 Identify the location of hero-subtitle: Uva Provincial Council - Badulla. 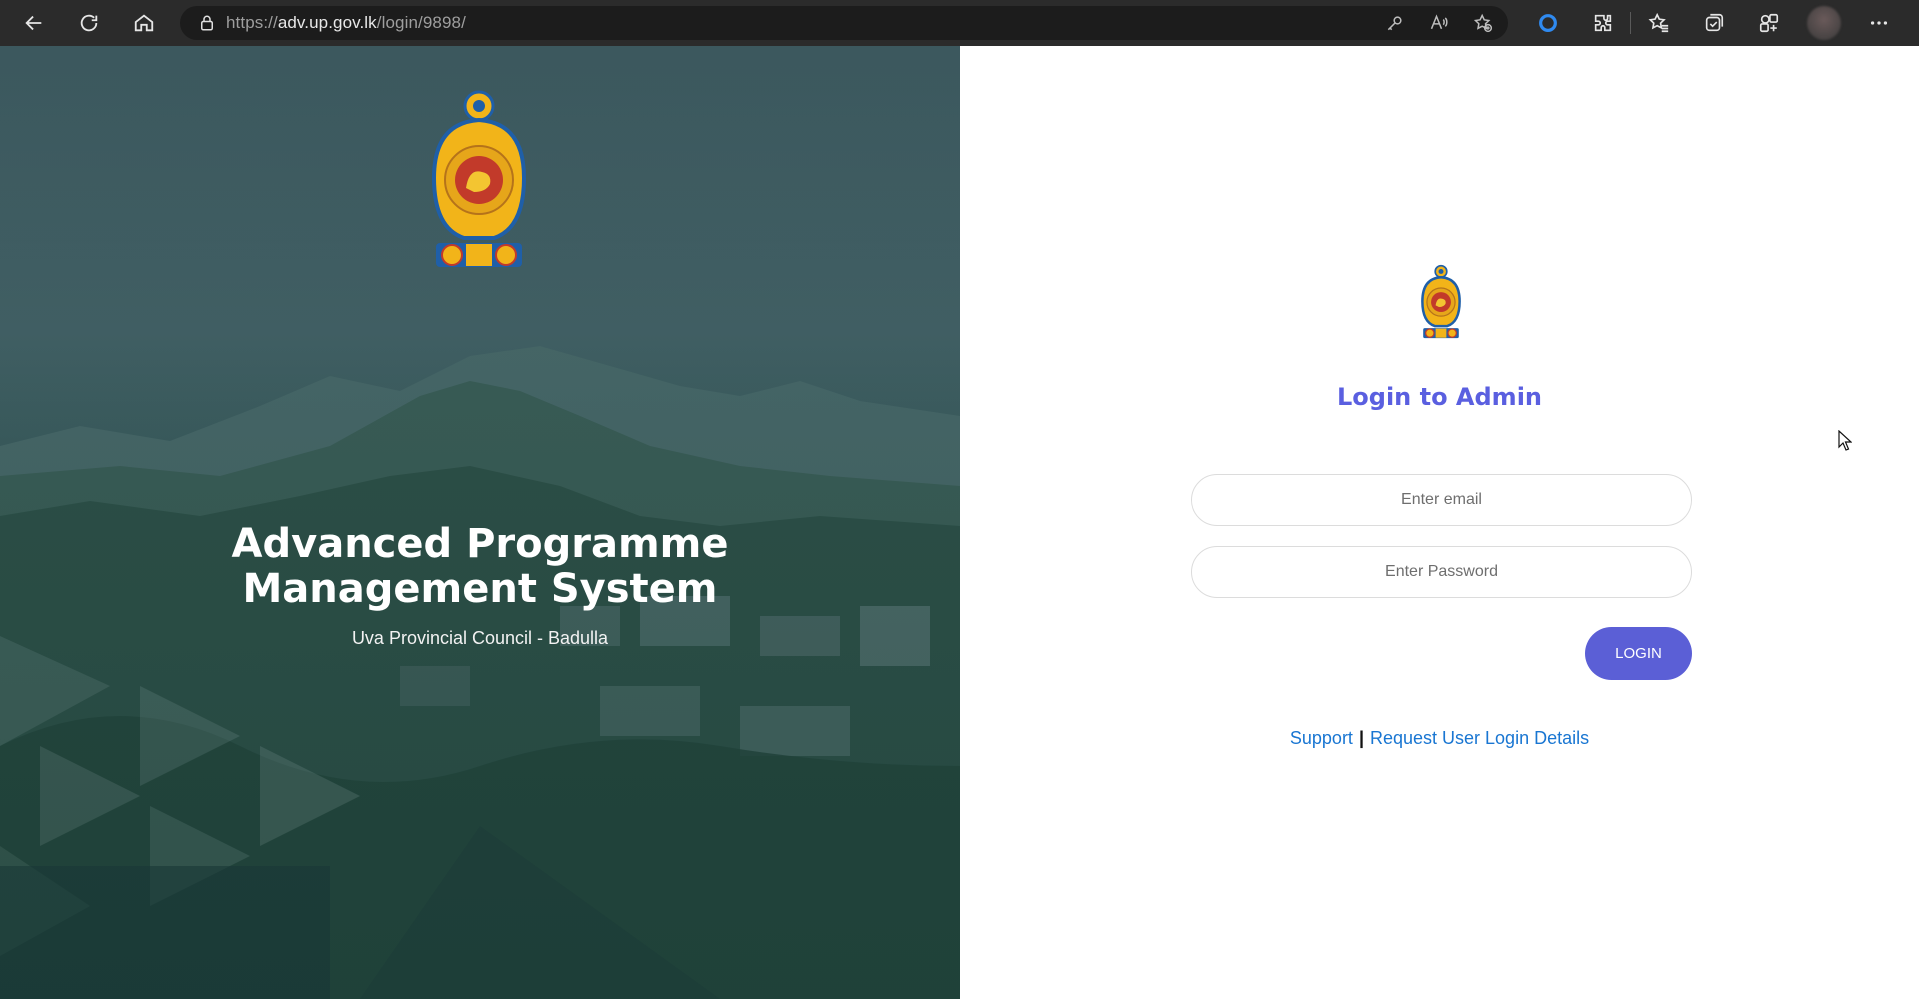
(480, 638).